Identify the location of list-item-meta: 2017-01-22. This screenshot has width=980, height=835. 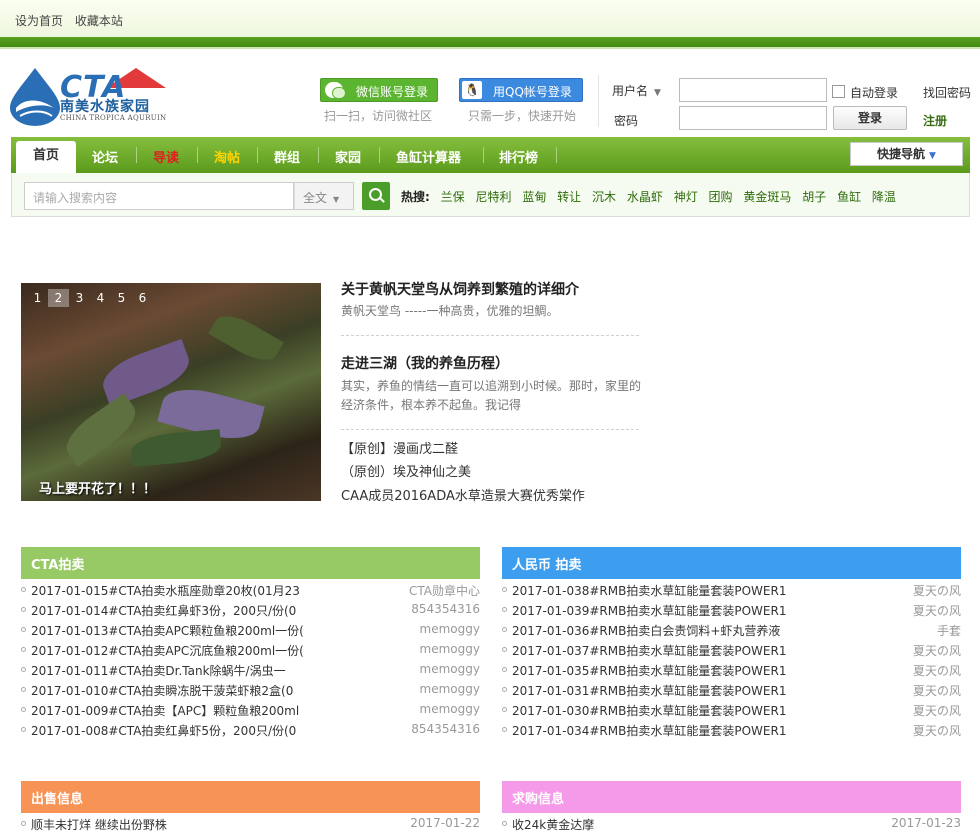
(445, 823).